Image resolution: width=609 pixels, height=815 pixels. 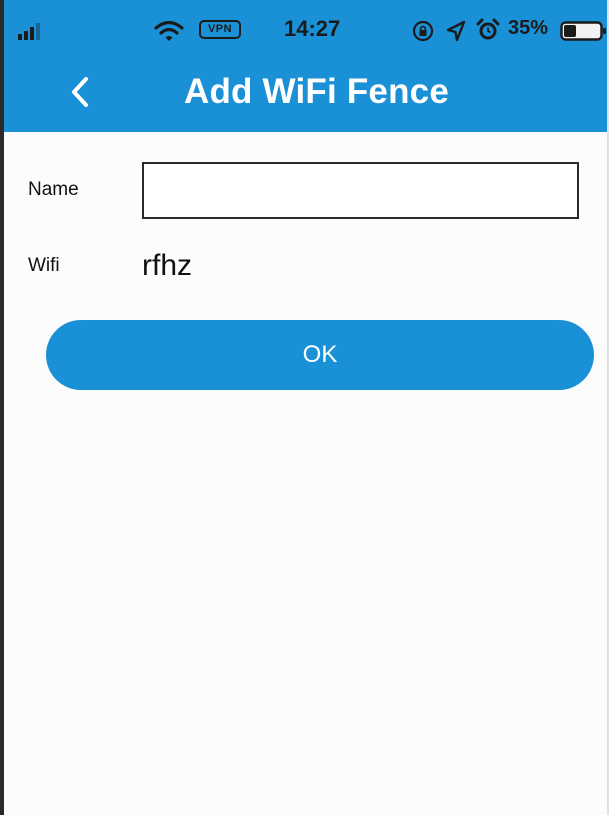 What do you see at coordinates (316, 91) in the screenshot?
I see `page-title: Add WiFi Fence` at bounding box center [316, 91].